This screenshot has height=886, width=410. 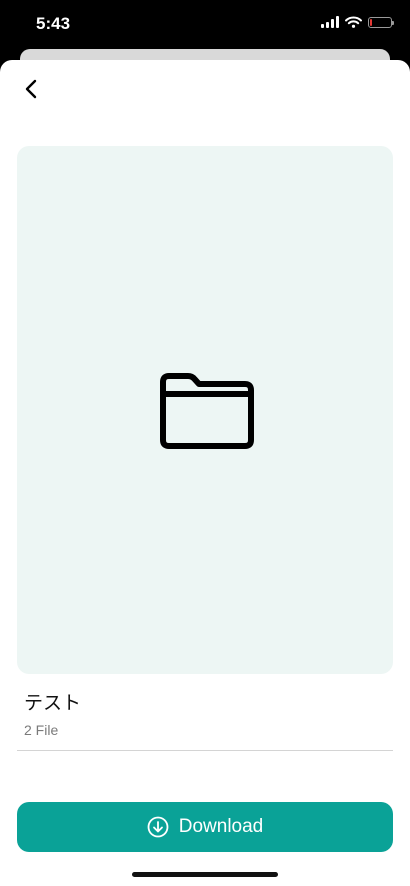 I want to click on chevron-left-icon, so click(x=31, y=89).